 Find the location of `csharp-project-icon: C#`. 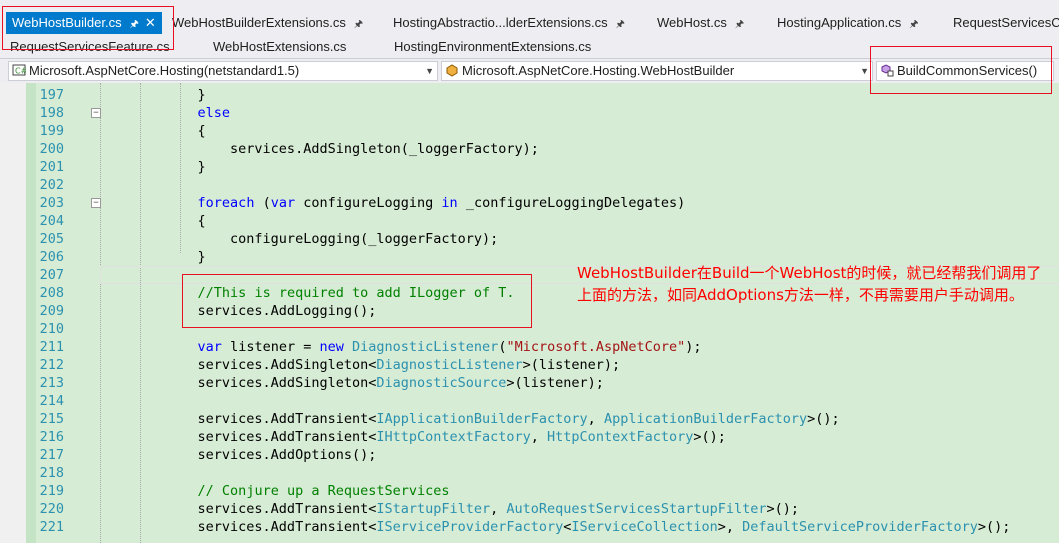

csharp-project-icon: C# is located at coordinates (19, 70).